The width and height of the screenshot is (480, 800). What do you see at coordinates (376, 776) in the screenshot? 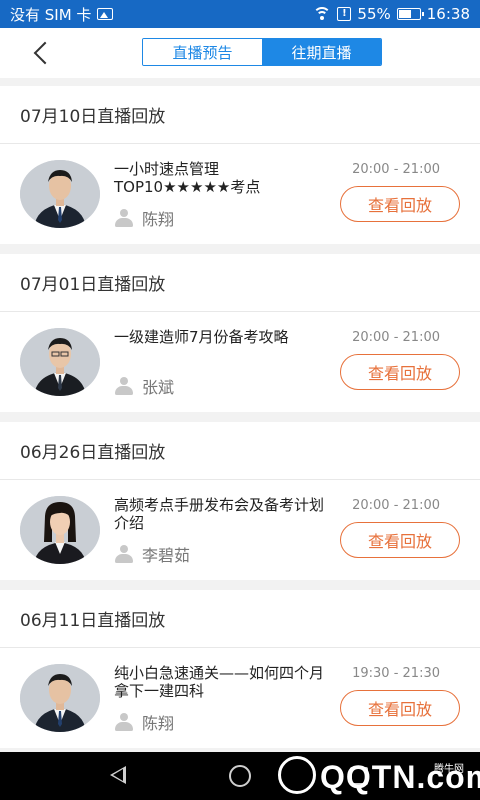
I see `watermark: QQTN.com 腾牛网` at bounding box center [376, 776].